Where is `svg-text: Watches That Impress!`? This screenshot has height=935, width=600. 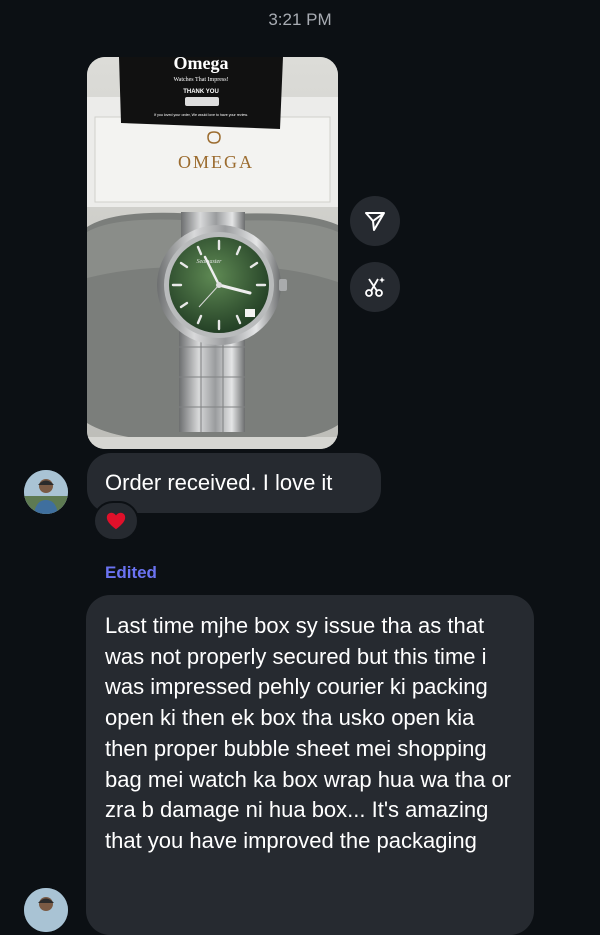
svg-text: Watches That Impress! is located at coordinates (200, 80).